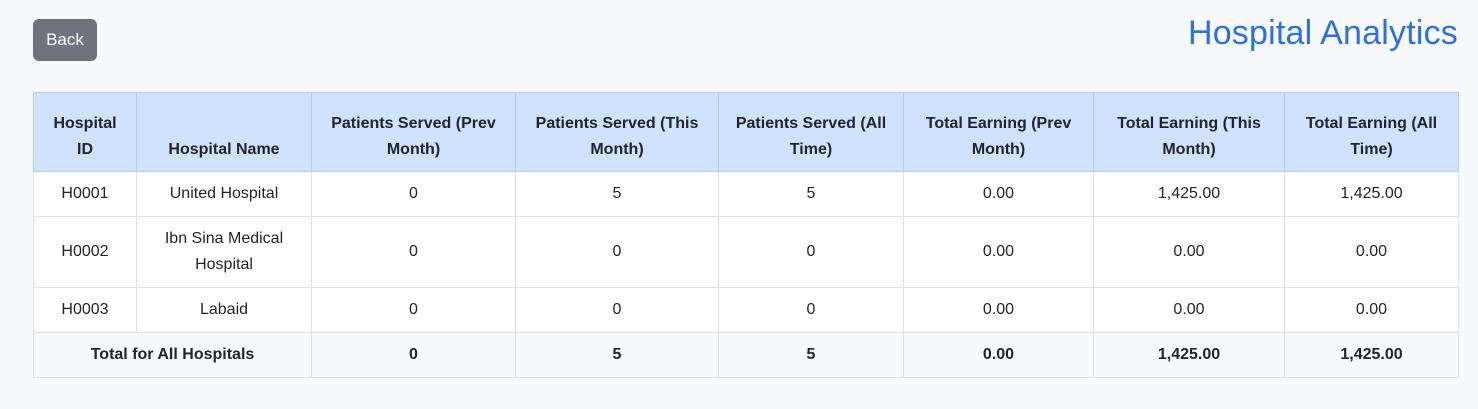  Describe the element at coordinates (811, 132) in the screenshot. I see `column-header-patients-all-time: Patients Served (All Time)` at that location.